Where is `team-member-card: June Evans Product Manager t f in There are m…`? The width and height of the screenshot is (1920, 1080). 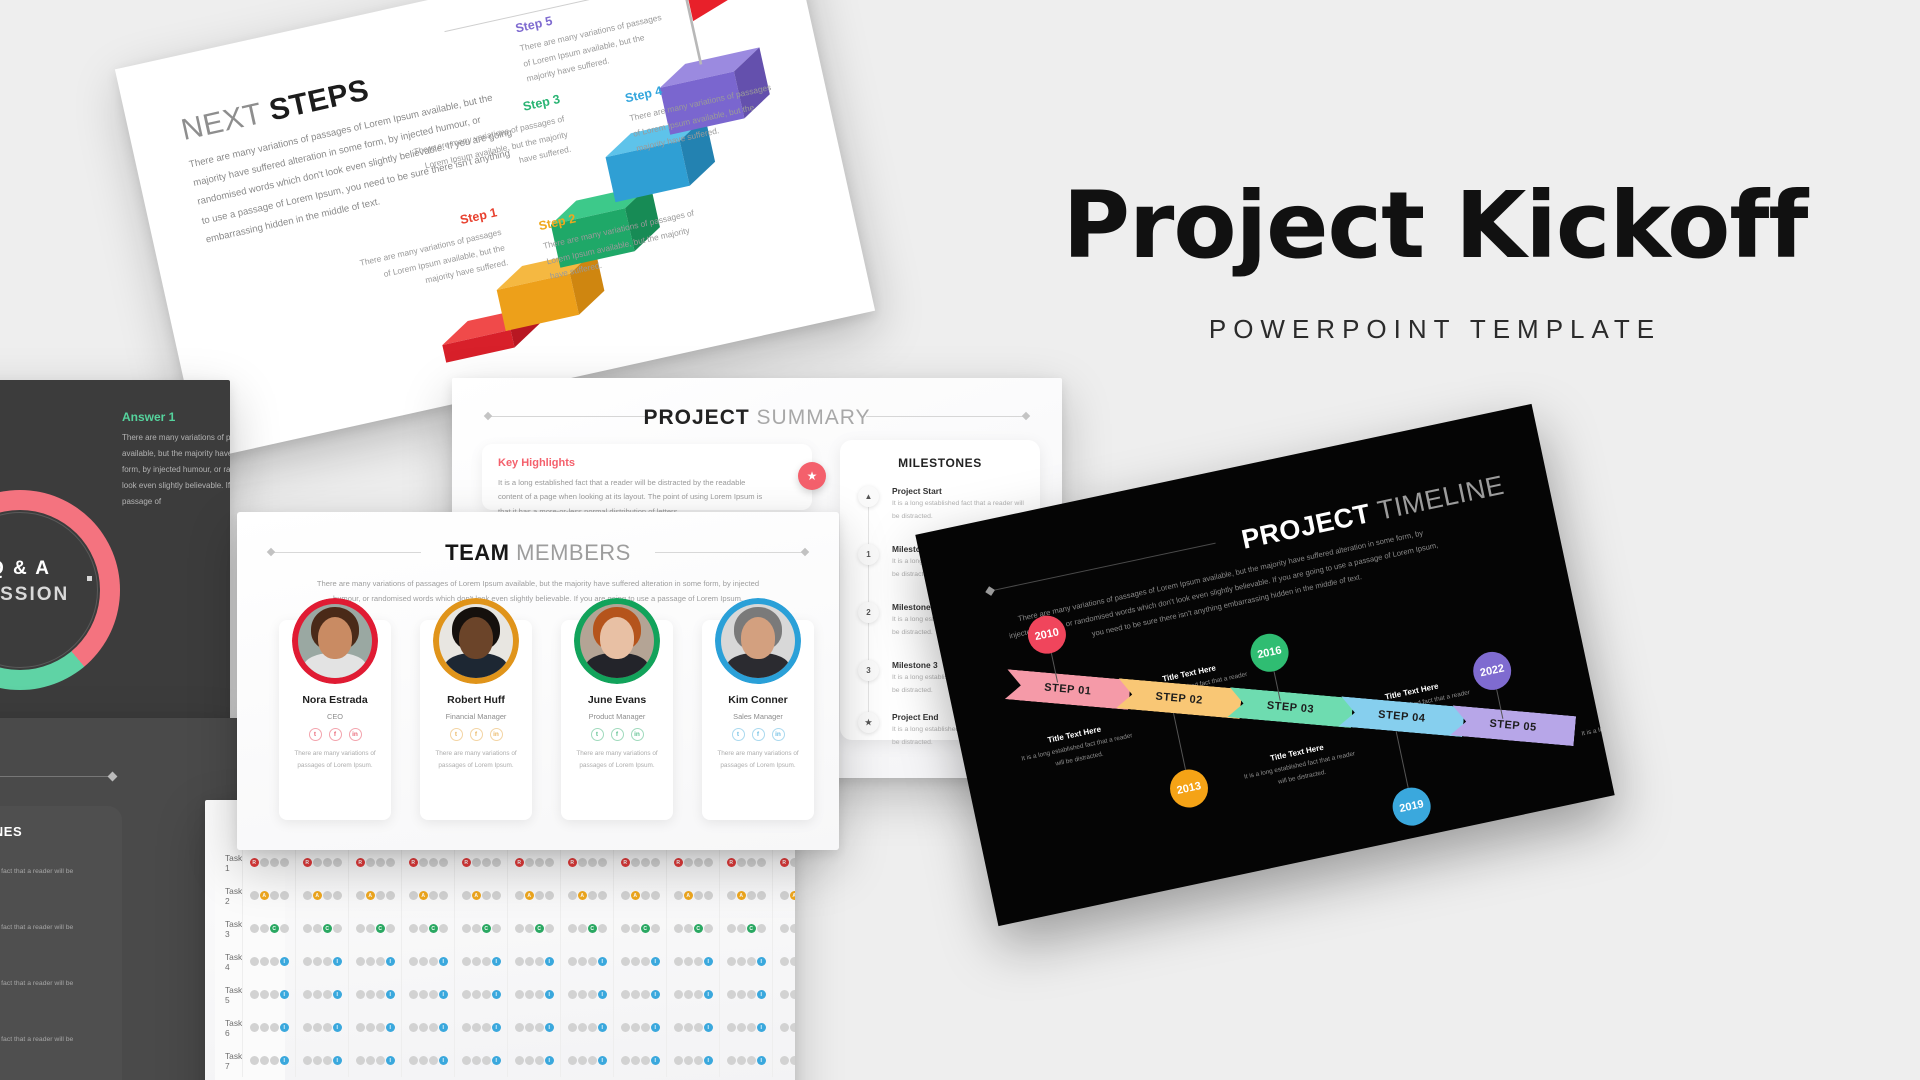 team-member-card: June Evans Product Manager t f in There are m… is located at coordinates (617, 709).